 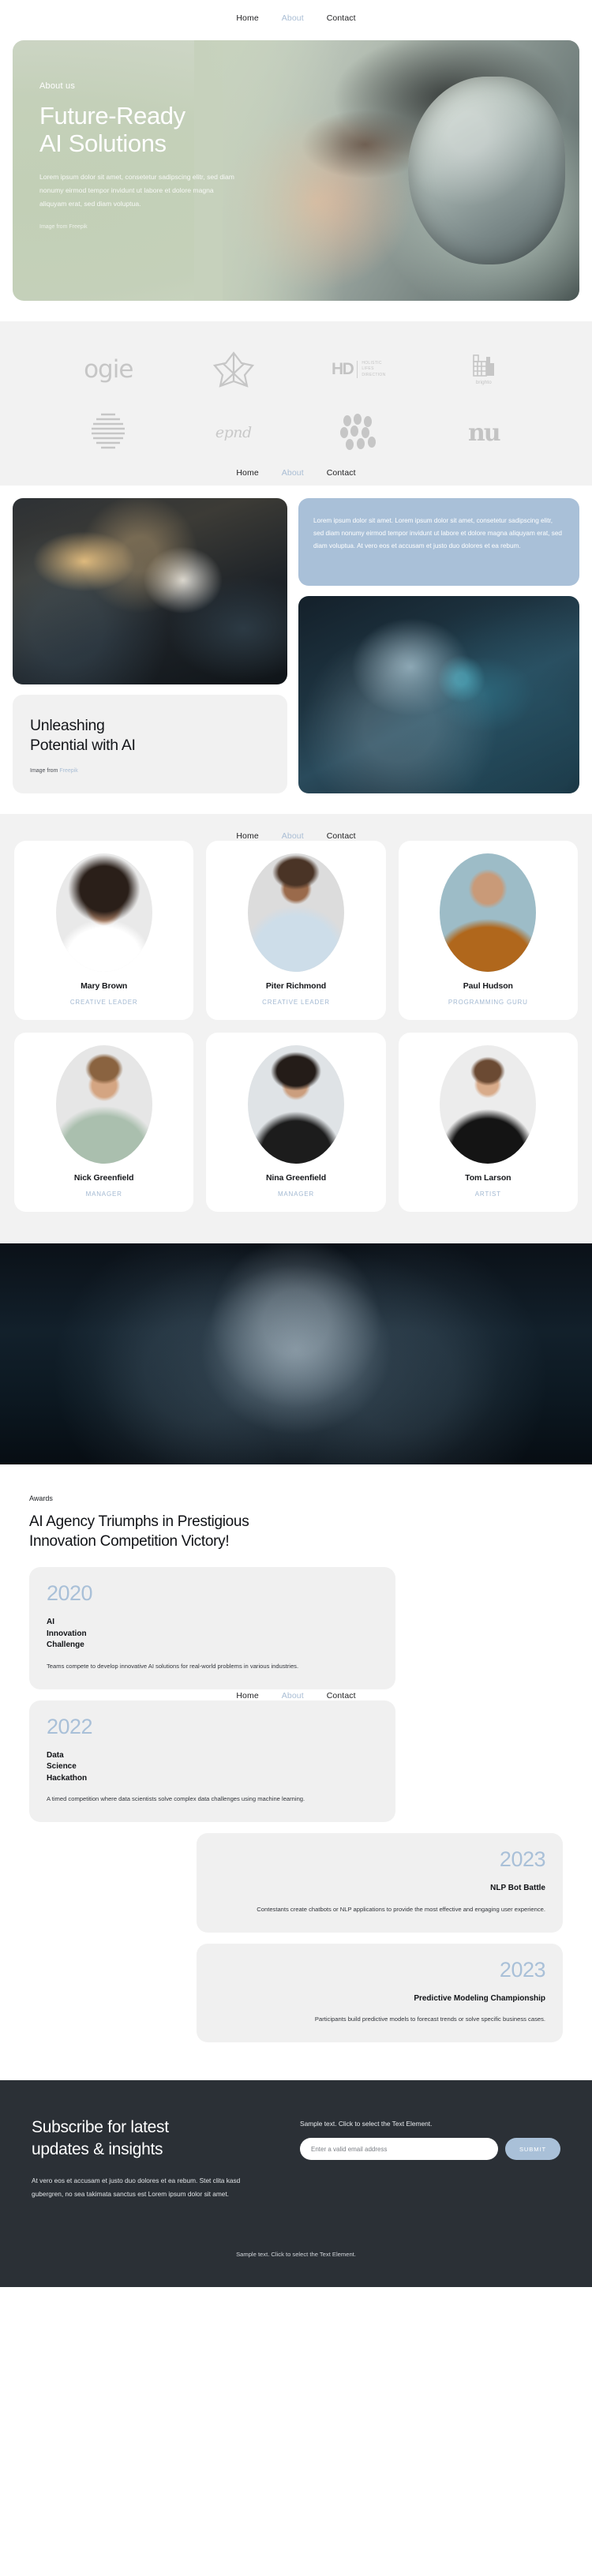 What do you see at coordinates (479, 1998) in the screenshot?
I see `timeline-name: Predictive Modeling Championship` at bounding box center [479, 1998].